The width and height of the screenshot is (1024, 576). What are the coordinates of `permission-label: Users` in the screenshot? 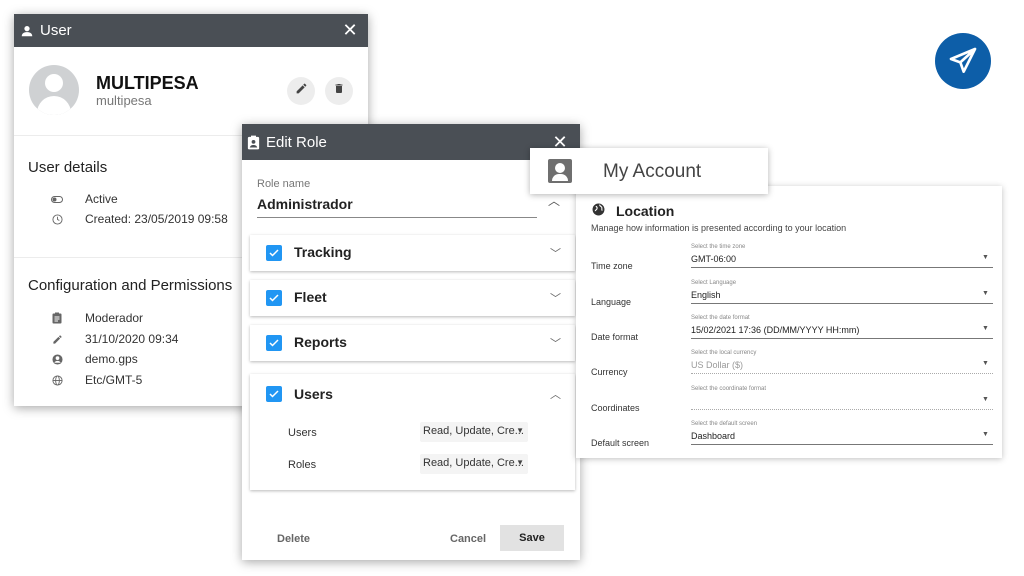 It's located at (313, 394).